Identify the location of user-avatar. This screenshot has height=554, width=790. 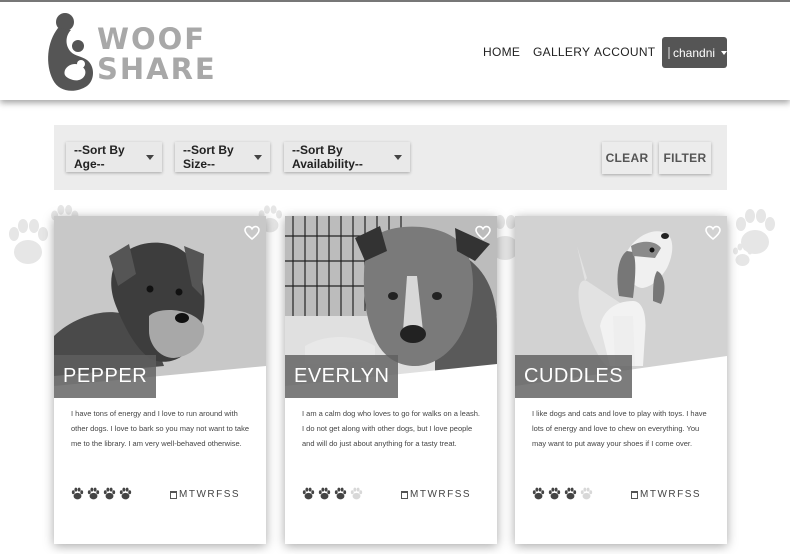
(669, 52).